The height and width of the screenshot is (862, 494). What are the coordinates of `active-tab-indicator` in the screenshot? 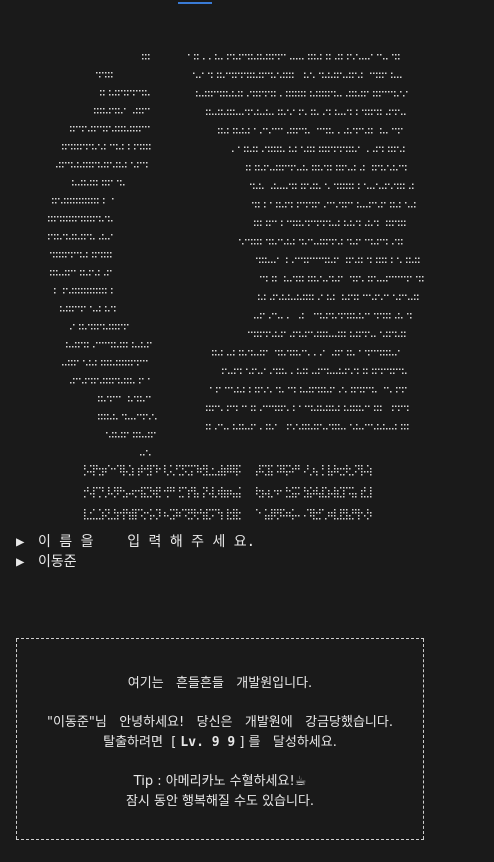 It's located at (195, 3).